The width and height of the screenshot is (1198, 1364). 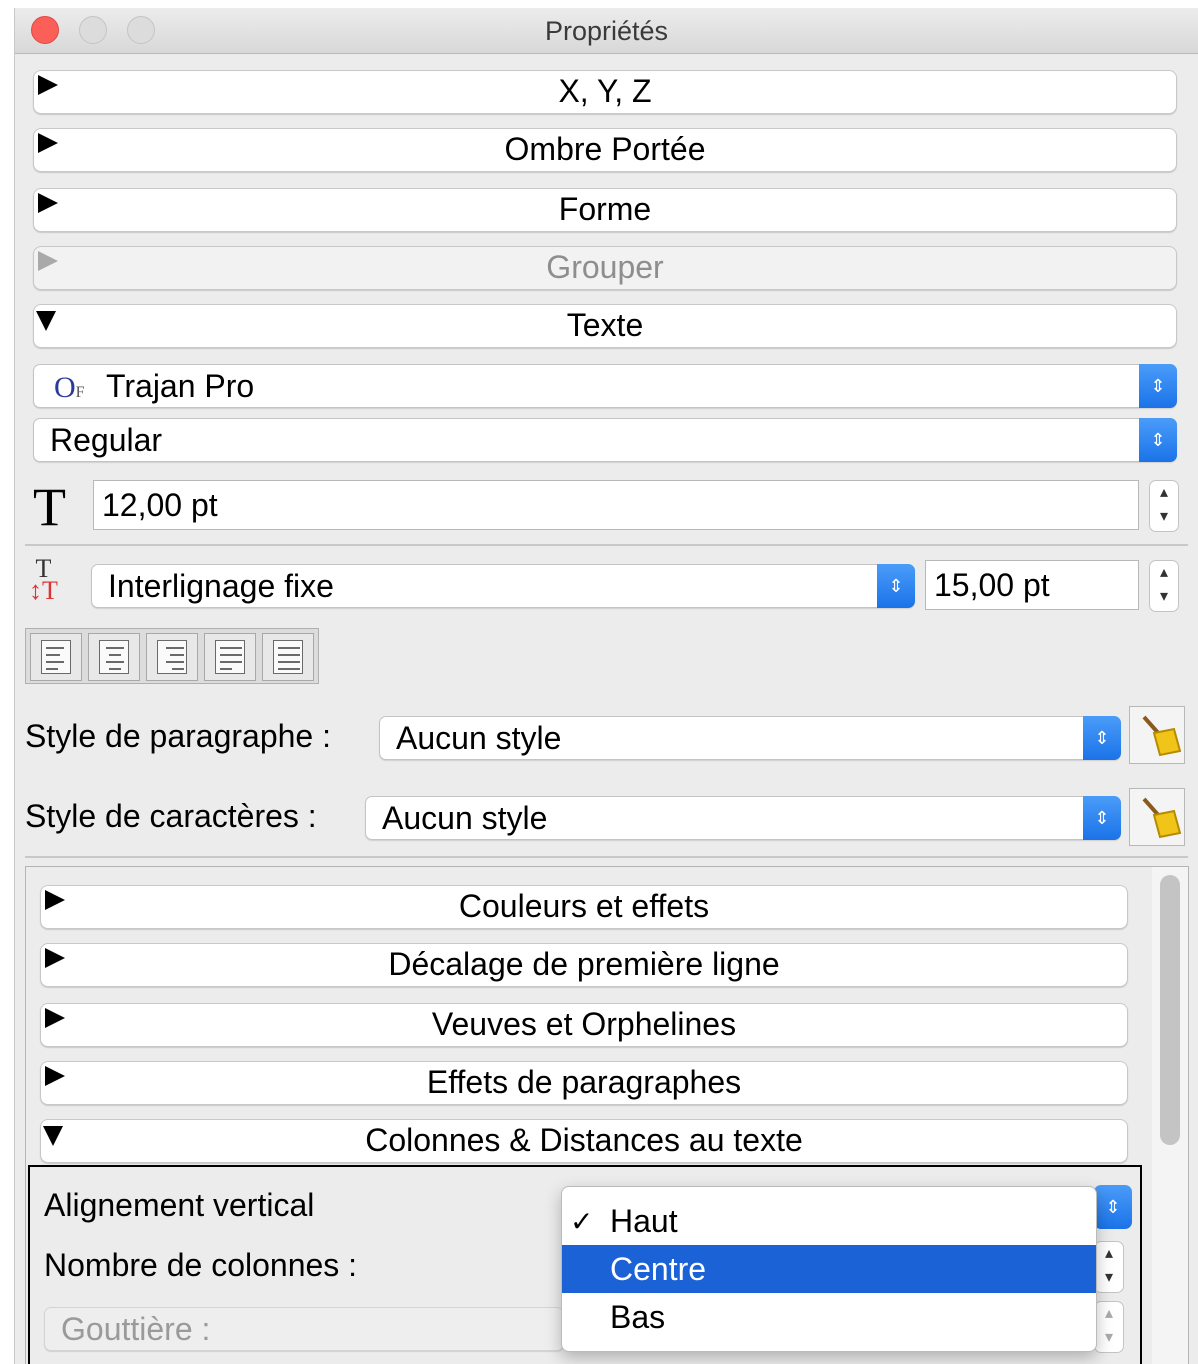 I want to click on section-widows-orphans: Veuves et Orphelines, so click(x=584, y=1025).